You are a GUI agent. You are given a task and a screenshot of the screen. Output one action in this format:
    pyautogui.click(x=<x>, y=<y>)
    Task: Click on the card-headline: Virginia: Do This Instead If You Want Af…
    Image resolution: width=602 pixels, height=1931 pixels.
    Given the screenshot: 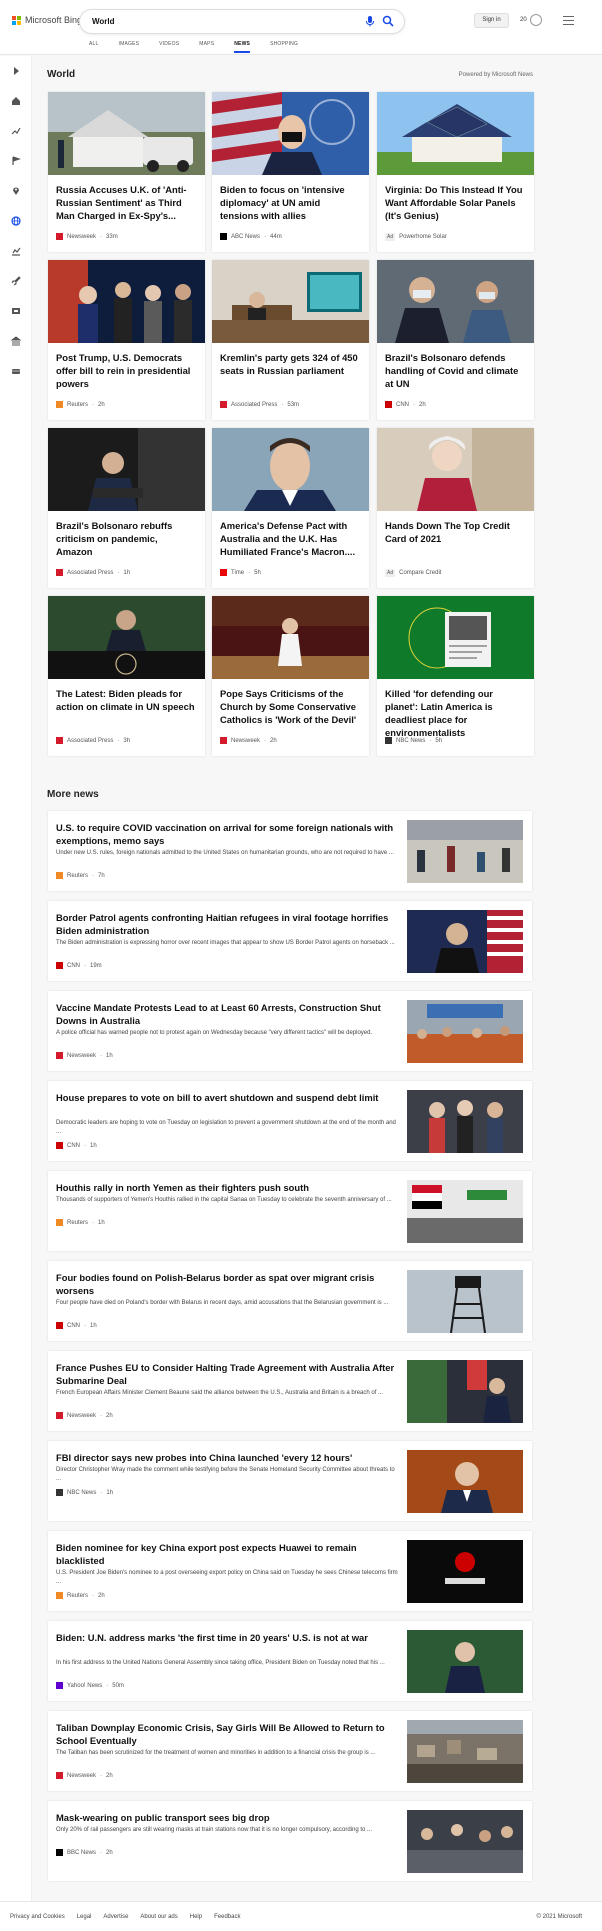 What is the action you would take?
    pyautogui.click(x=455, y=202)
    